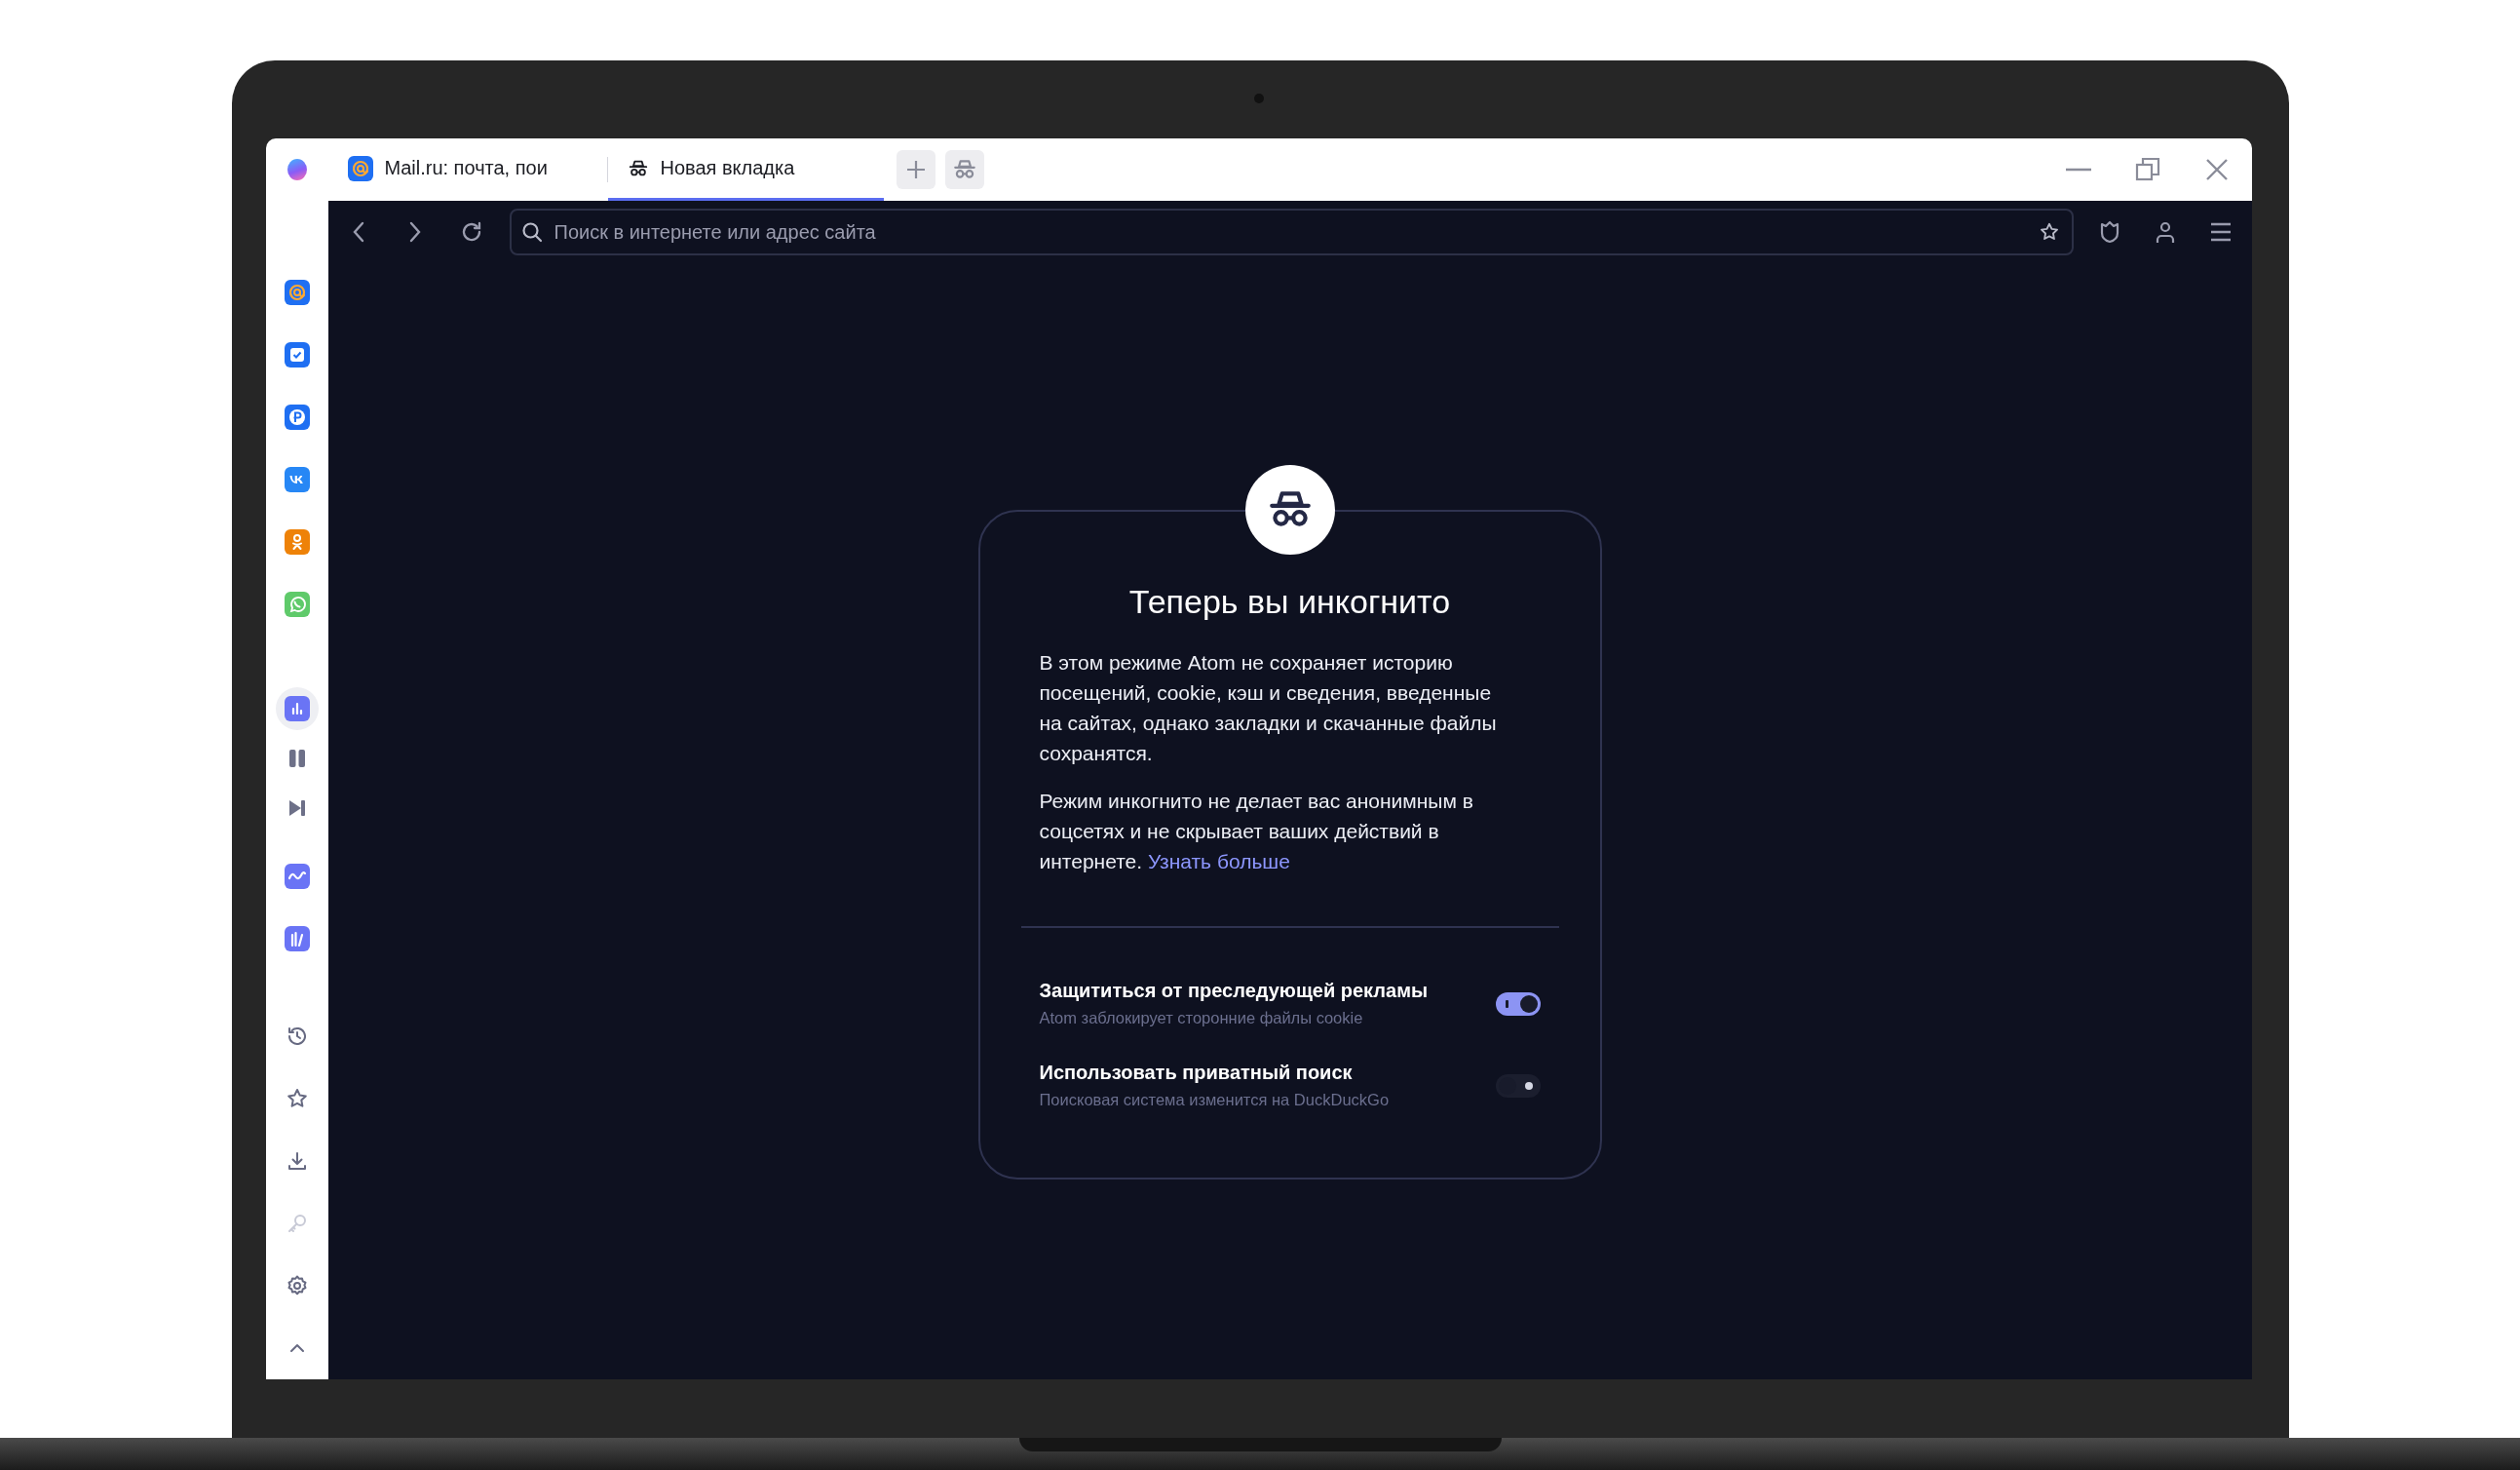 The image size is (2520, 1470). I want to click on user-icon, so click(2165, 232).